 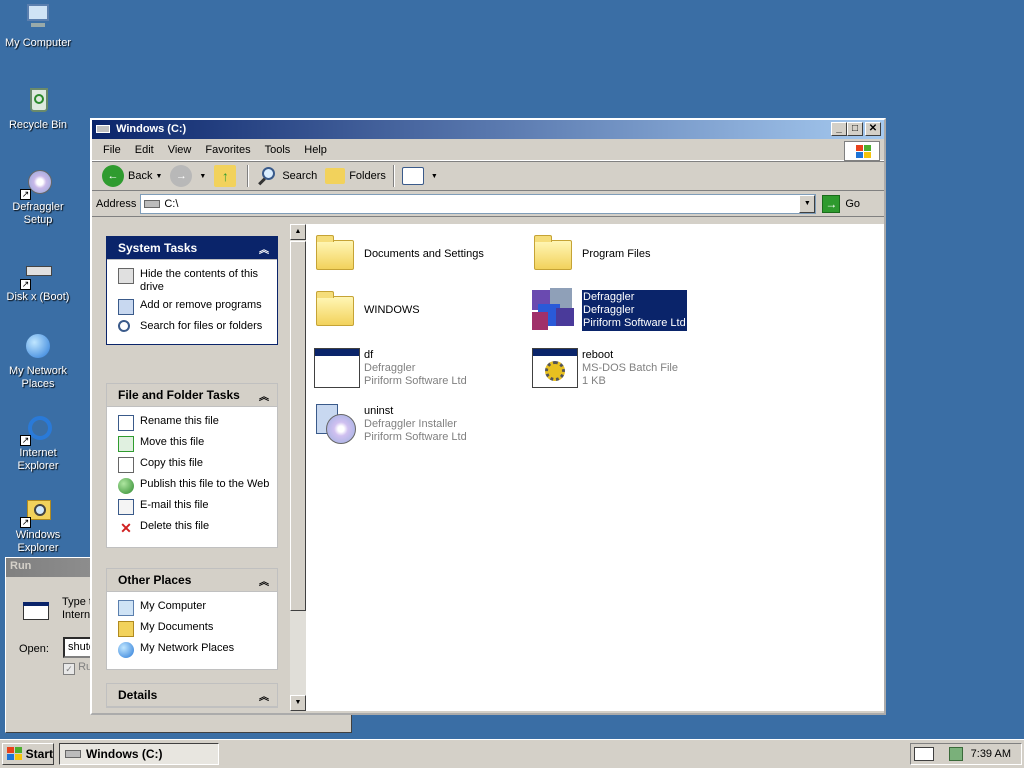 I want to click on place-my-computer: My Computer, so click(x=194, y=608).